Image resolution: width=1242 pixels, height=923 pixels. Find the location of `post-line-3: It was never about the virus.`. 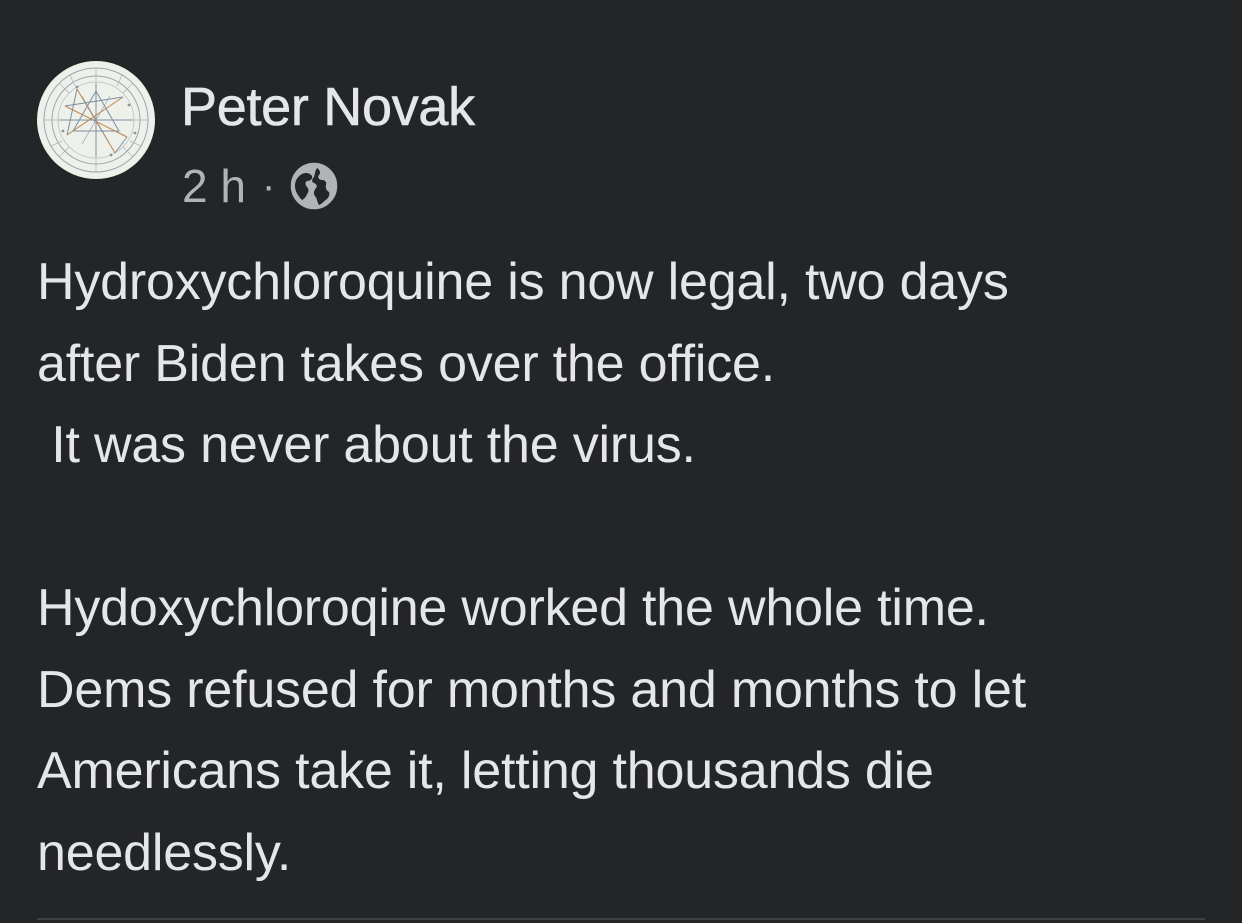

post-line-3: It was never about the virus. is located at coordinates (366, 445).